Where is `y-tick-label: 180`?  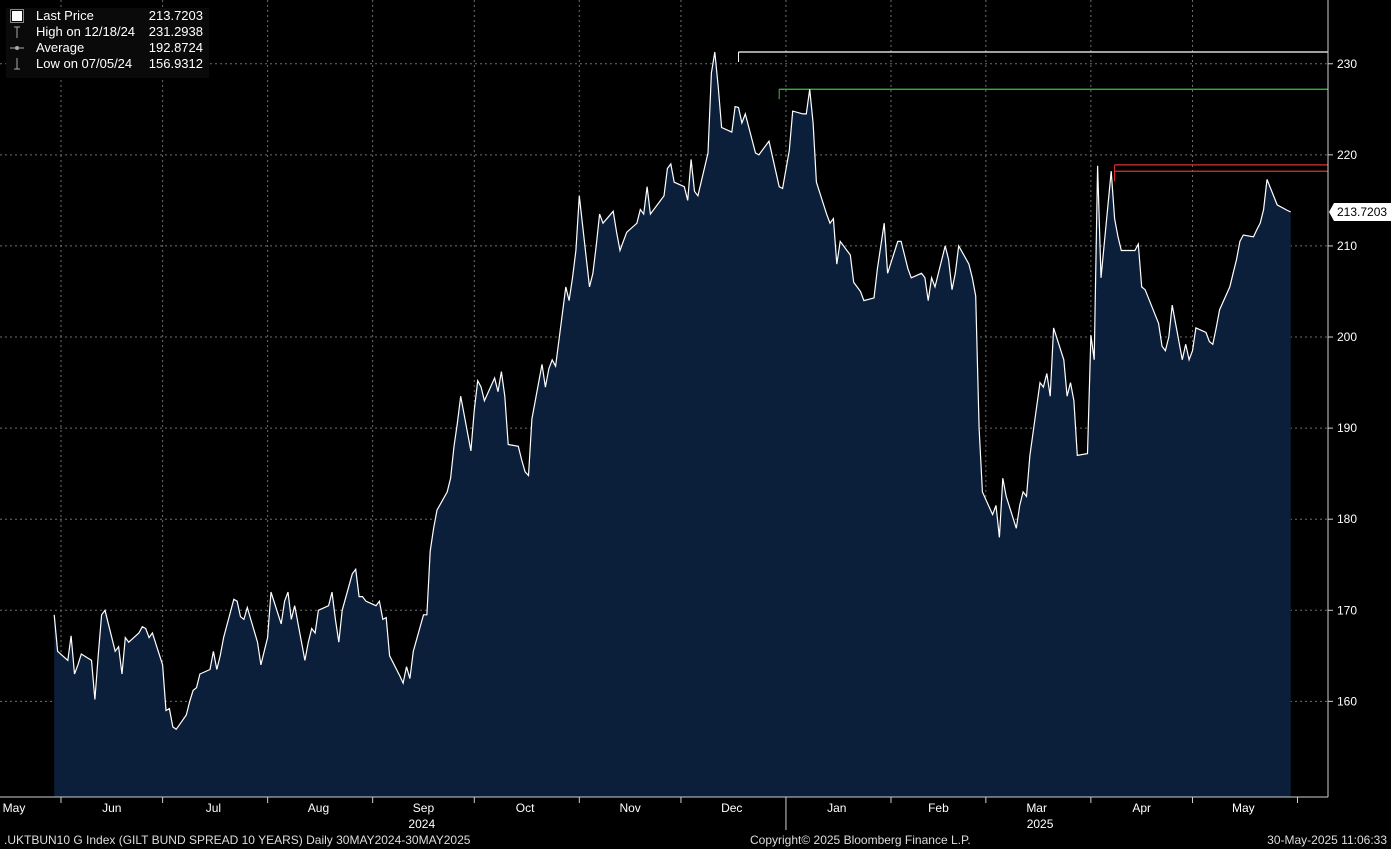 y-tick-label: 180 is located at coordinates (1347, 519).